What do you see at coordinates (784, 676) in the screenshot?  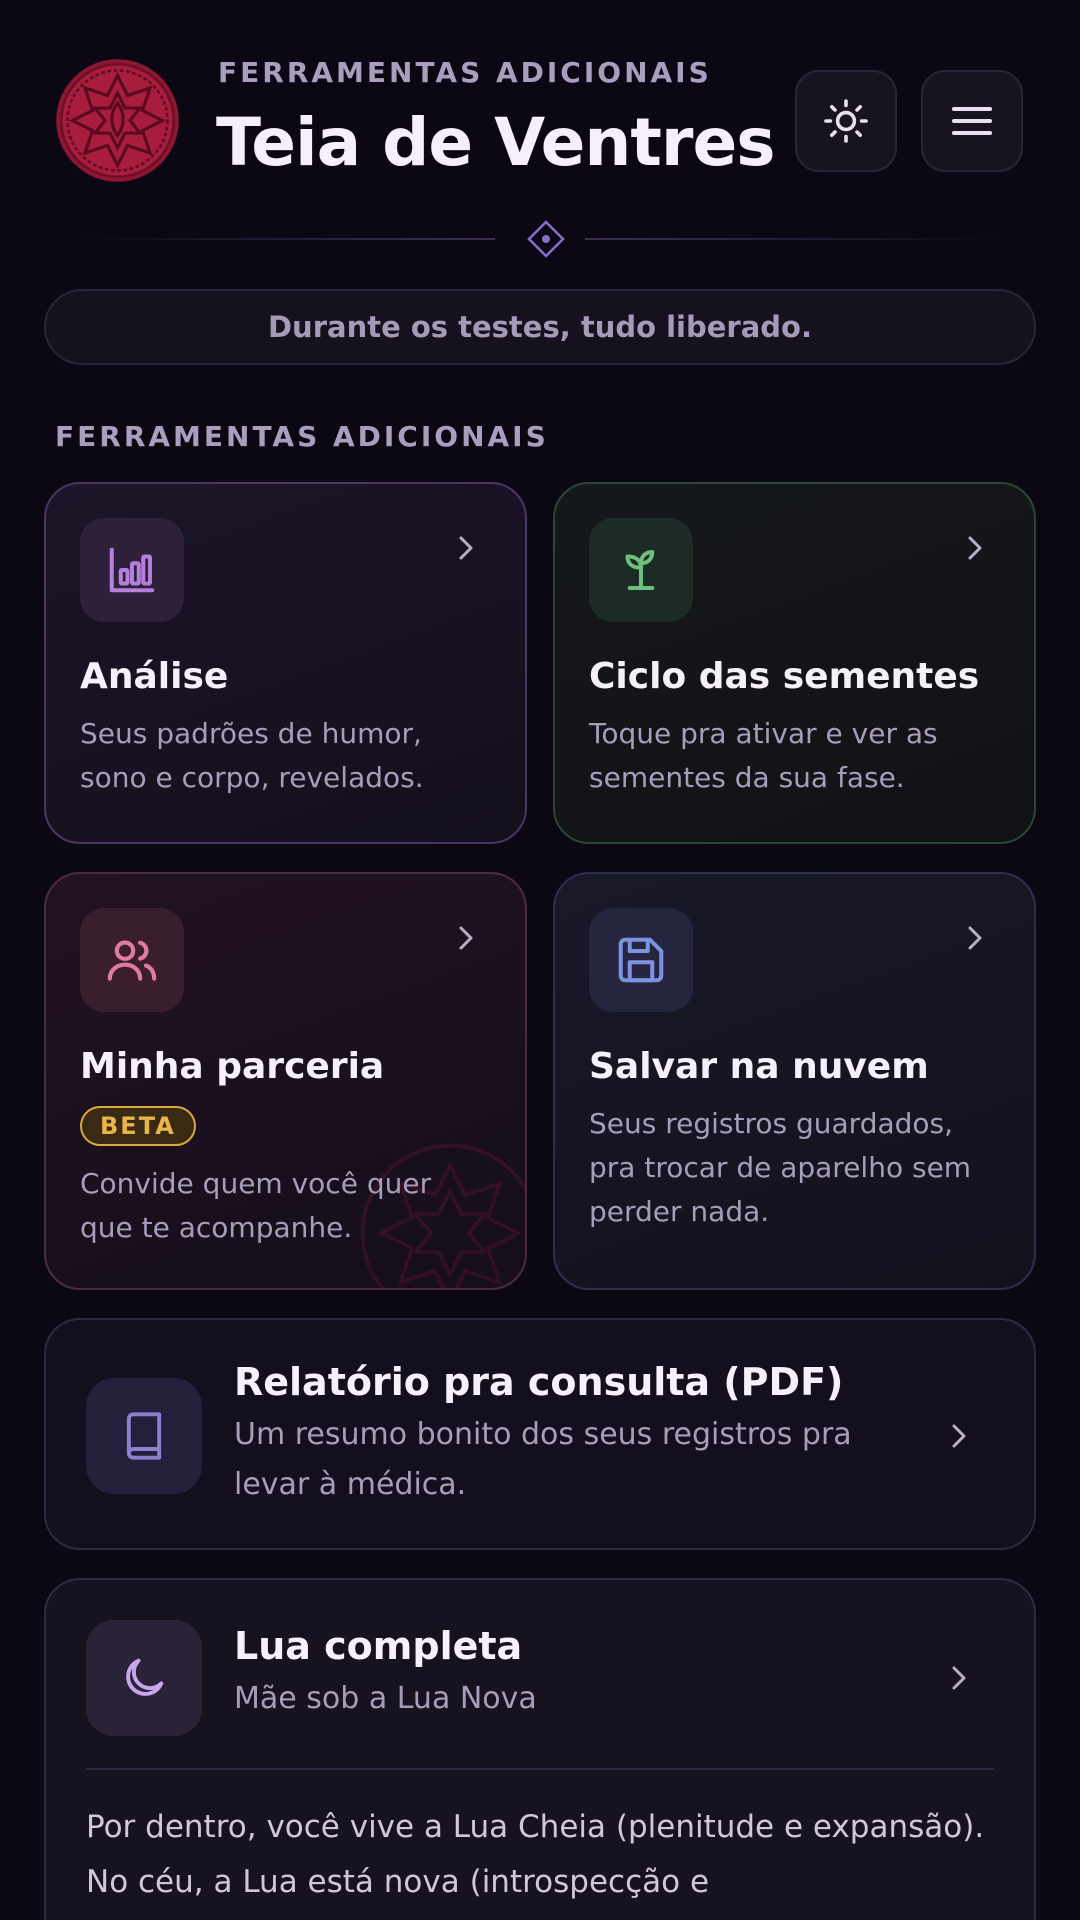 I see `card-title: Ciclo das sementes` at bounding box center [784, 676].